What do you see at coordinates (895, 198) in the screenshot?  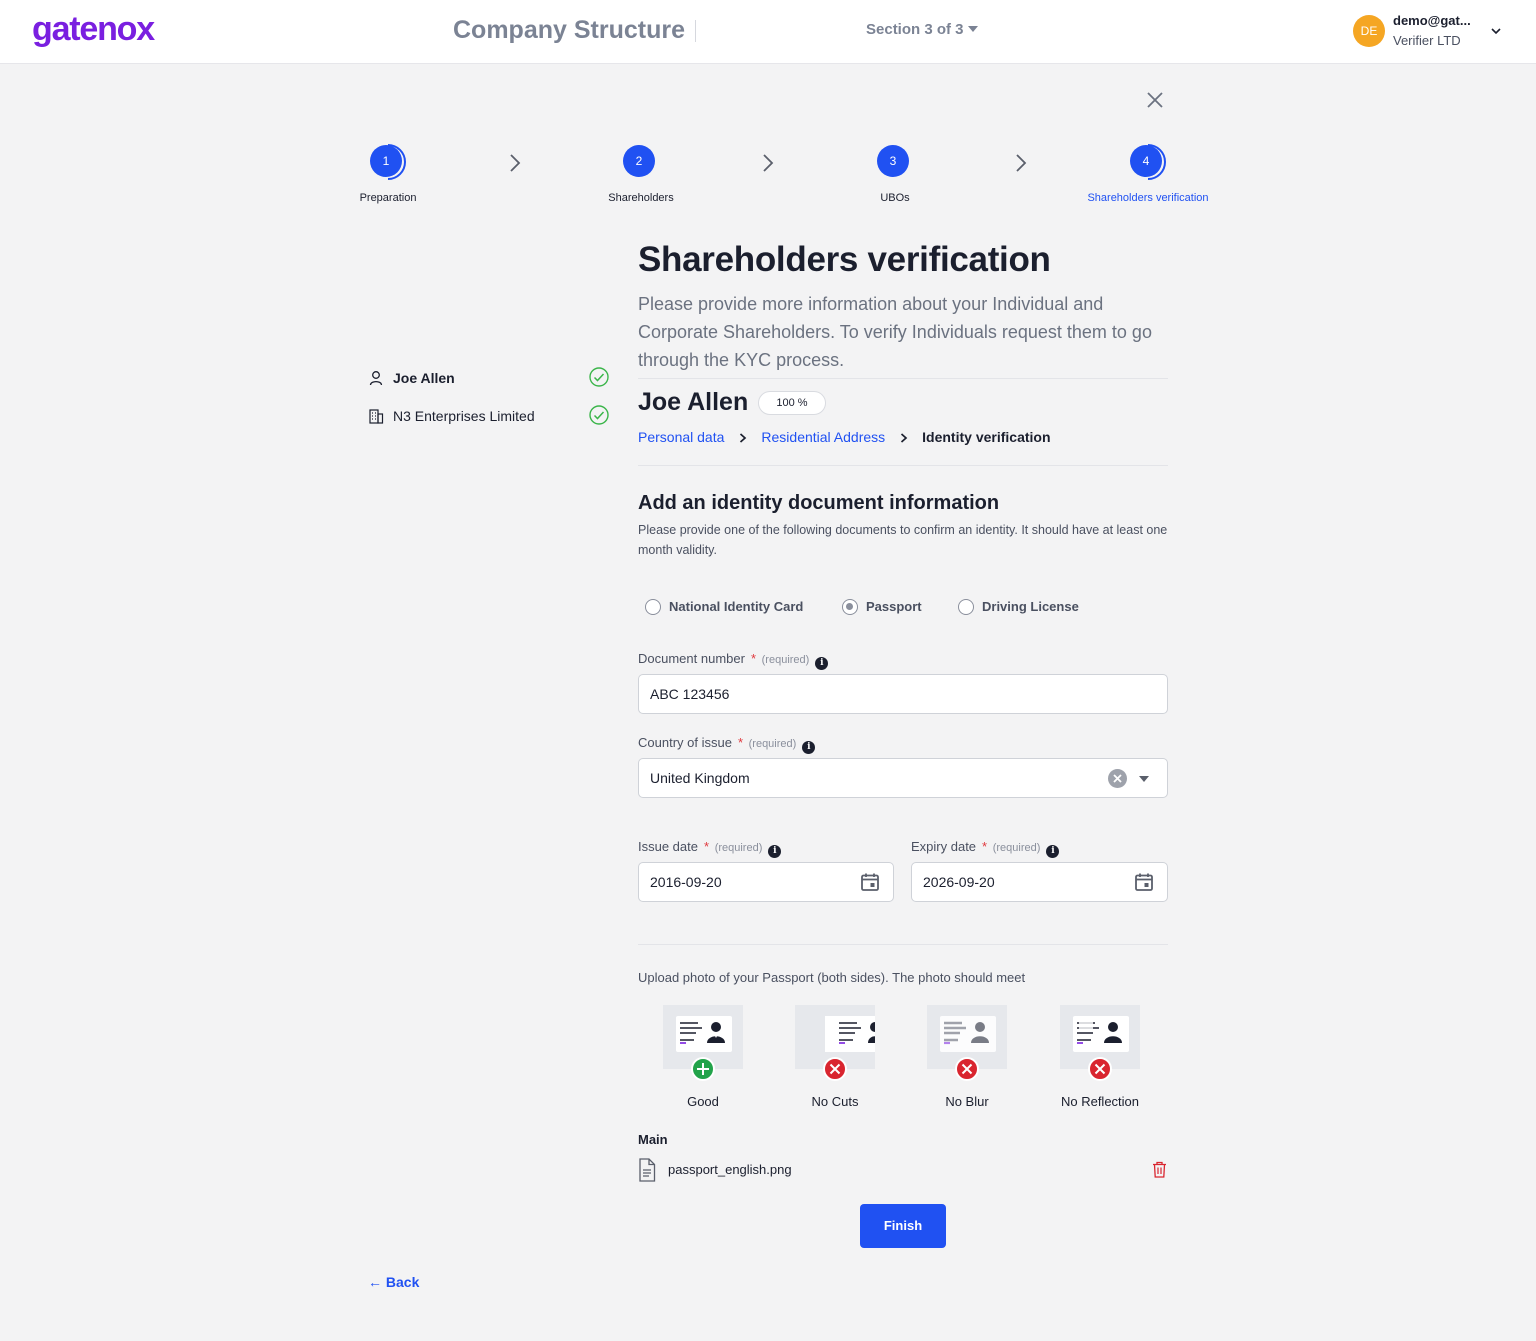 I see `step-label: UBOs` at bounding box center [895, 198].